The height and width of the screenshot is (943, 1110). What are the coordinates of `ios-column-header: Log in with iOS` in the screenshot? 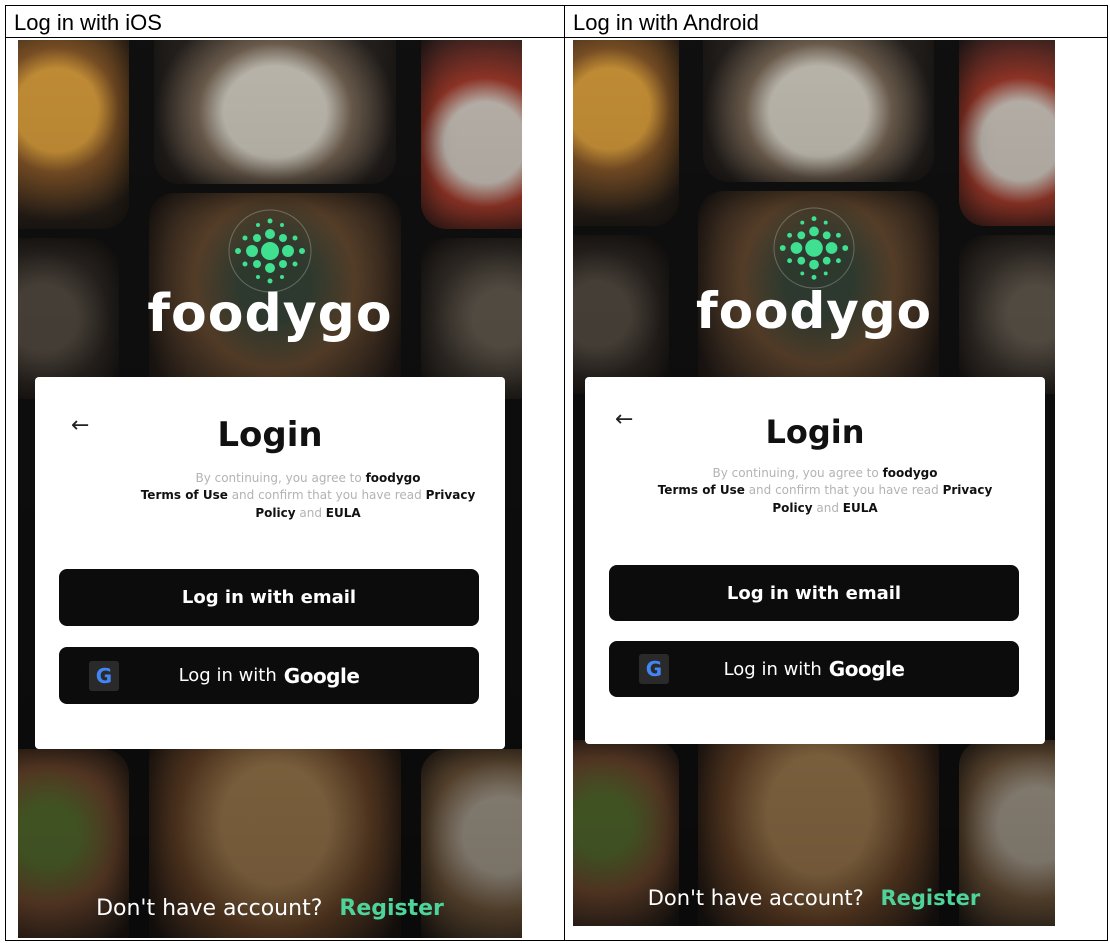 It's located at (285, 22).